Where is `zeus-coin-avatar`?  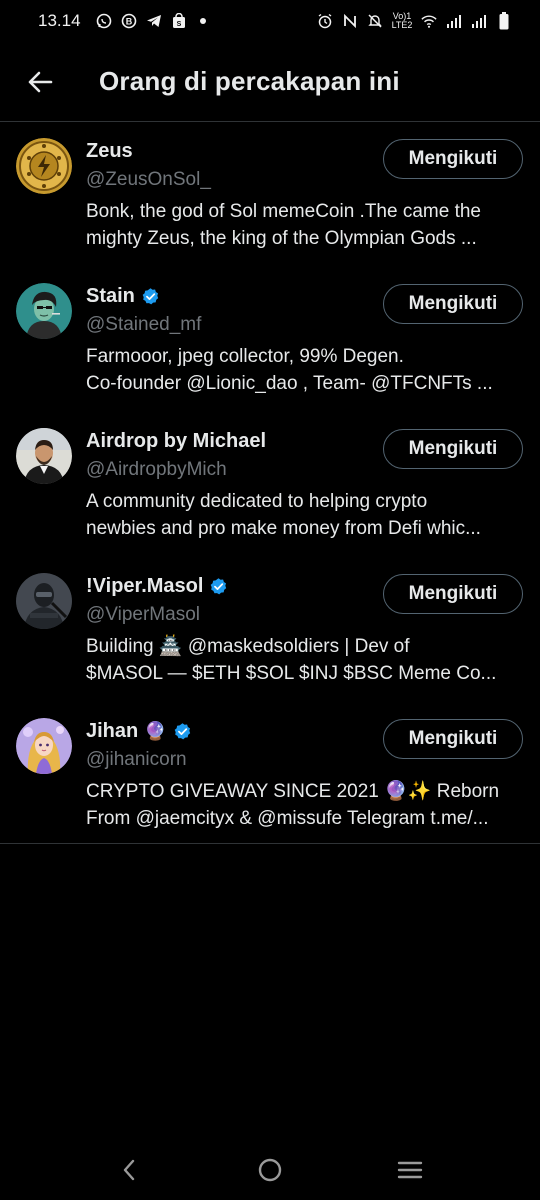
zeus-coin-avatar is located at coordinates (44, 166).